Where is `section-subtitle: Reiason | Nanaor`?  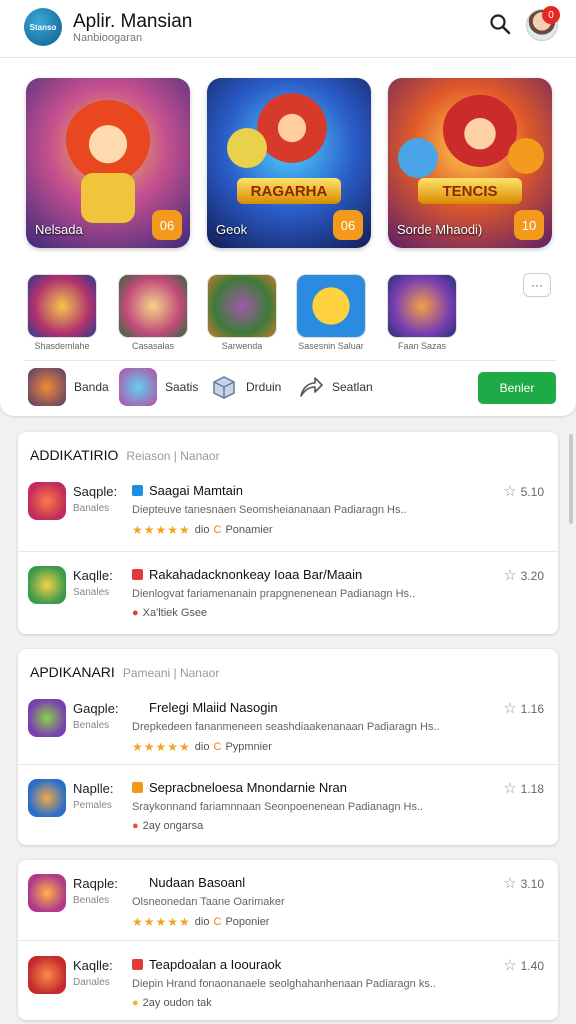
section-subtitle: Reiason | Nanaor is located at coordinates (173, 456).